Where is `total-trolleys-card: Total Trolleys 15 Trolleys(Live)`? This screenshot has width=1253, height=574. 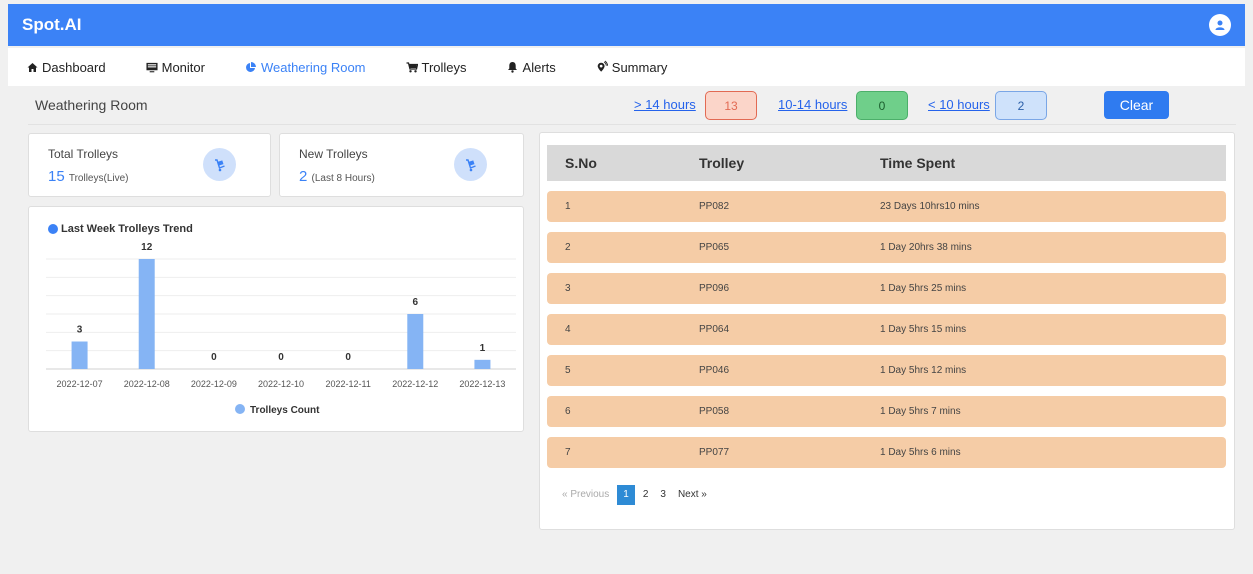
total-trolleys-card: Total Trolleys 15 Trolleys(Live) is located at coordinates (149, 165).